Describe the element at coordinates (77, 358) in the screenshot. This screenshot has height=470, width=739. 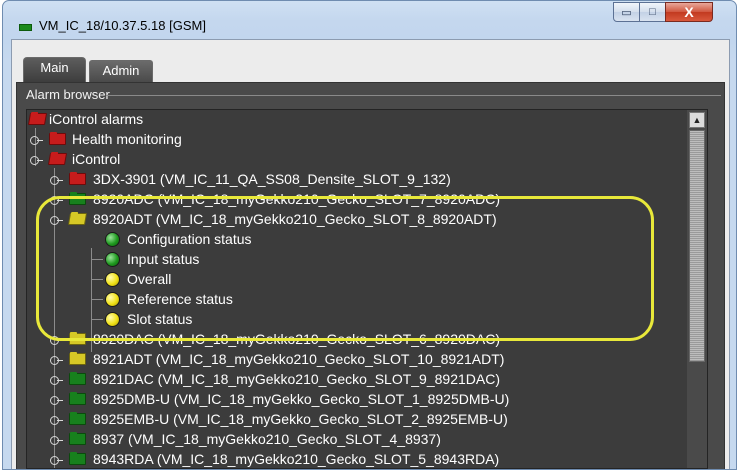
I see `folder-yellow-icon` at that location.